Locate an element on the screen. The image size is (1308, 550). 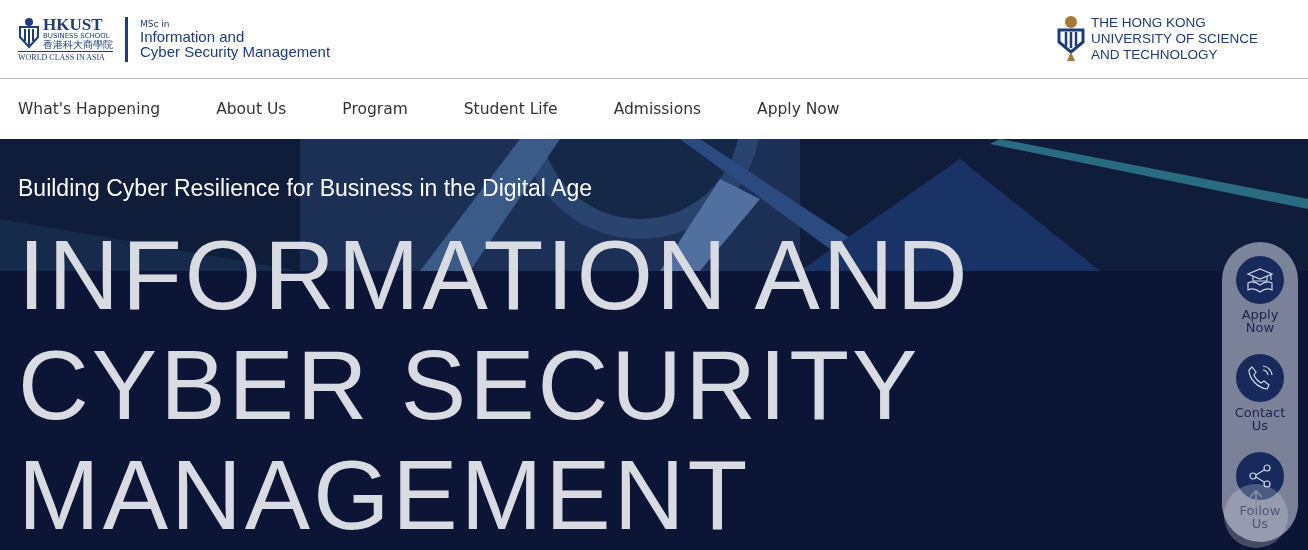
logo-tagline: WORLD CLASS IN ASIA is located at coordinates (62, 57).